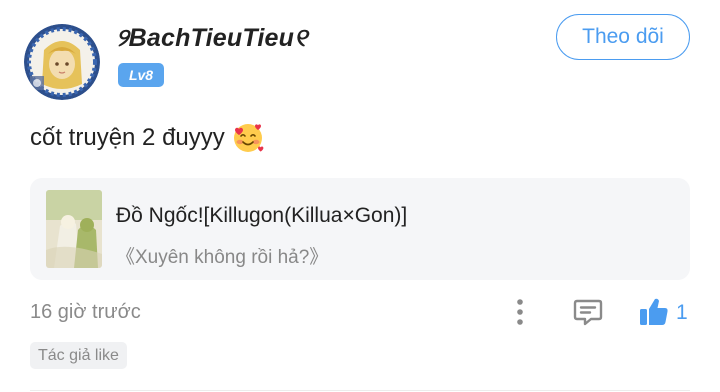 The image size is (720, 392). Describe the element at coordinates (141, 75) in the screenshot. I see `level-badge: Lv8` at that location.